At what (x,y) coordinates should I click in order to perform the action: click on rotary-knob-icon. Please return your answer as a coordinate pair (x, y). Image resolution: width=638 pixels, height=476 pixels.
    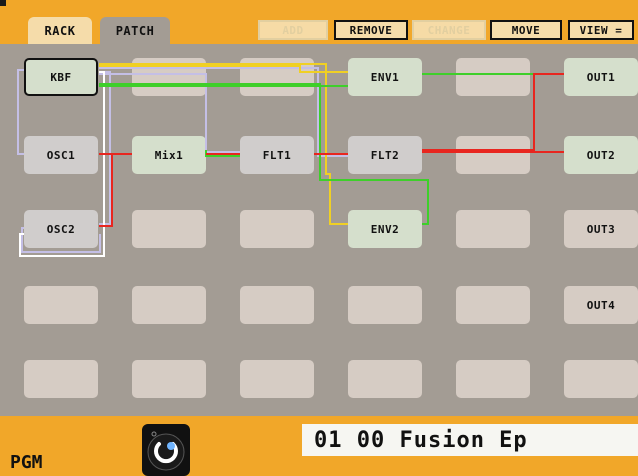
    Looking at the image, I should click on (166, 450).